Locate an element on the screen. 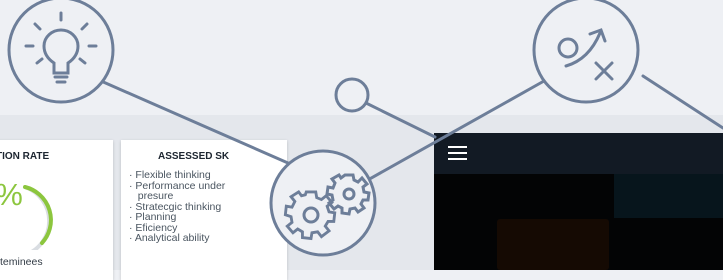 The width and height of the screenshot is (723, 280). gears-icon is located at coordinates (323, 203).